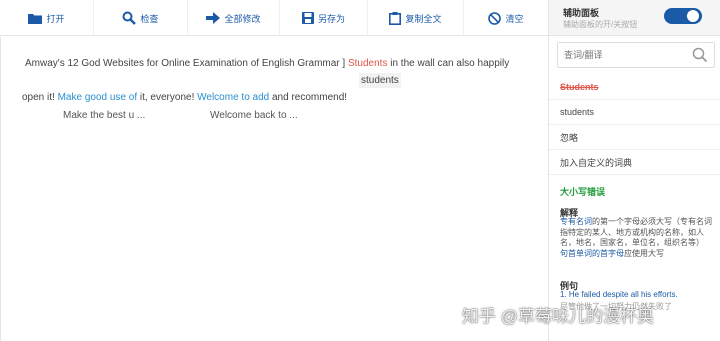  I want to click on line2-mid-text: it, everyone!, so click(167, 97).